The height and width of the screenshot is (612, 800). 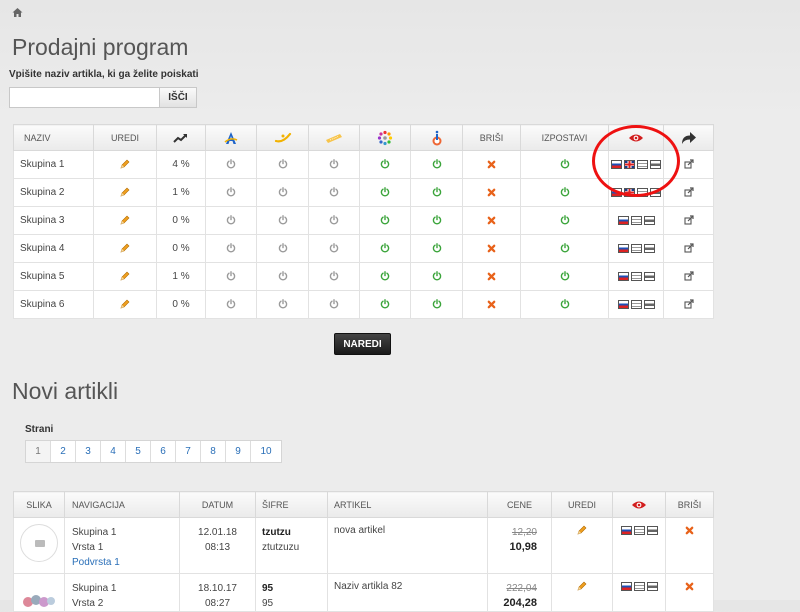 What do you see at coordinates (291, 504) in the screenshot?
I see `header-sifre: ŠIFRE` at bounding box center [291, 504].